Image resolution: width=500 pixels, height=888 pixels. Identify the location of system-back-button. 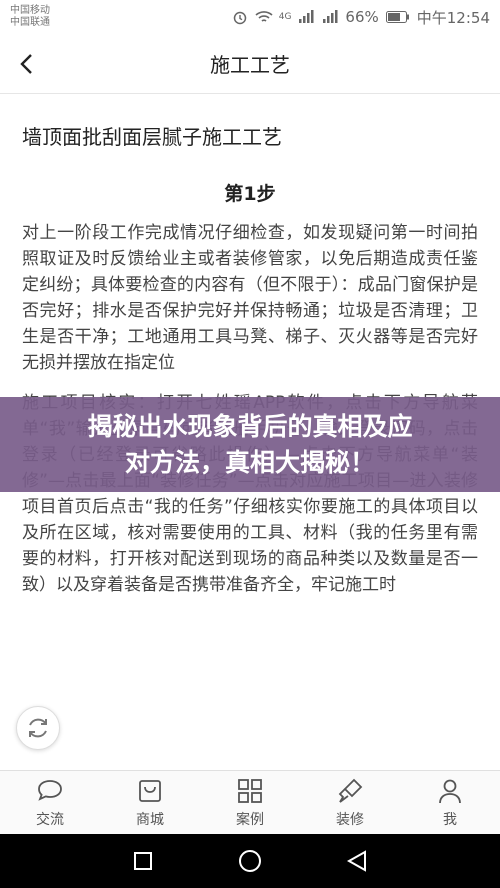
(357, 861).